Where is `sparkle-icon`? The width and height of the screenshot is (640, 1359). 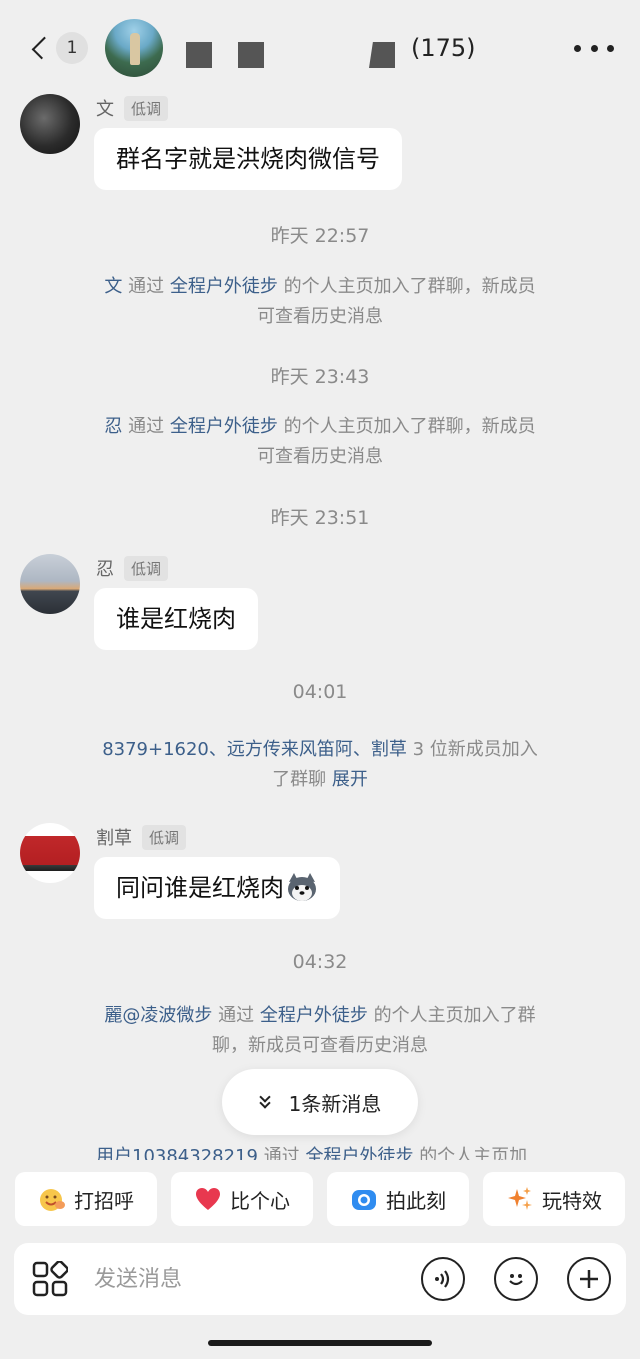 sparkle-icon is located at coordinates (520, 1199).